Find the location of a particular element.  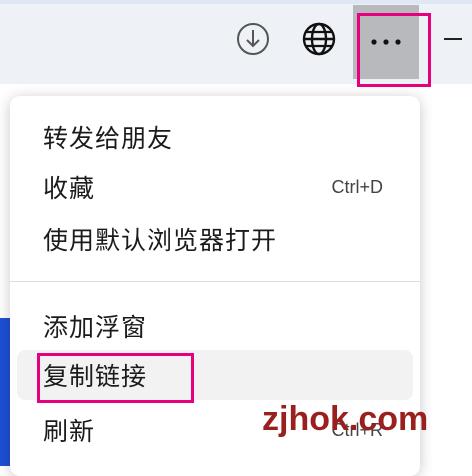

minimize-button is located at coordinates (453, 39).